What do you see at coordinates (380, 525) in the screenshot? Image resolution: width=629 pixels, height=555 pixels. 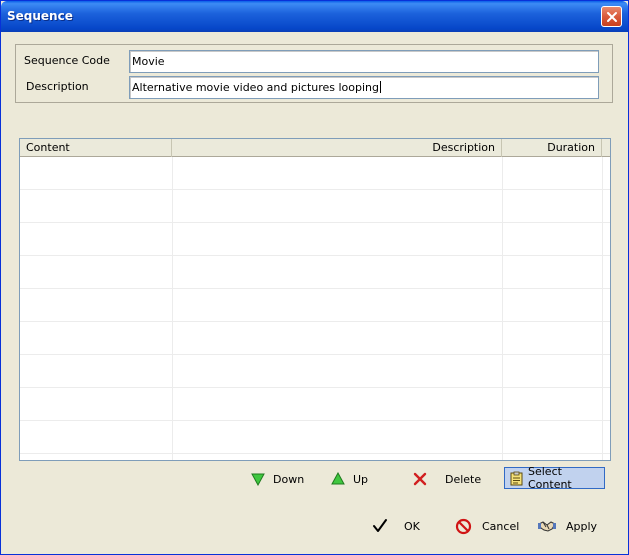 I see `checkmark-icon` at bounding box center [380, 525].